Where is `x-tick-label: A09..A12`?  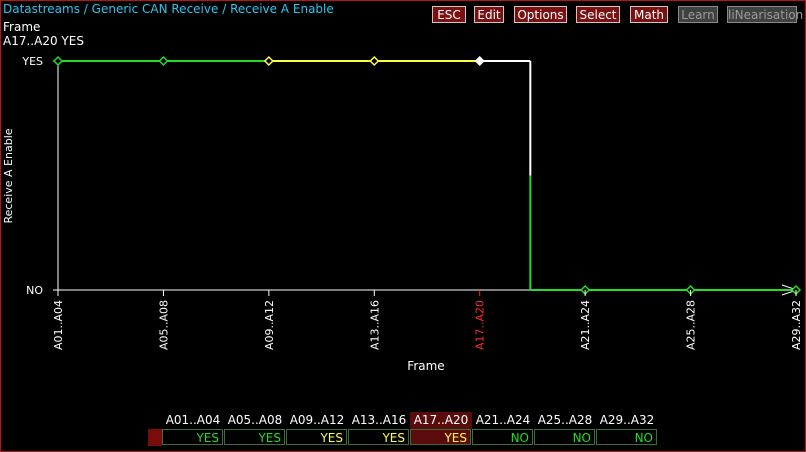 x-tick-label: A09..A12 is located at coordinates (269, 325).